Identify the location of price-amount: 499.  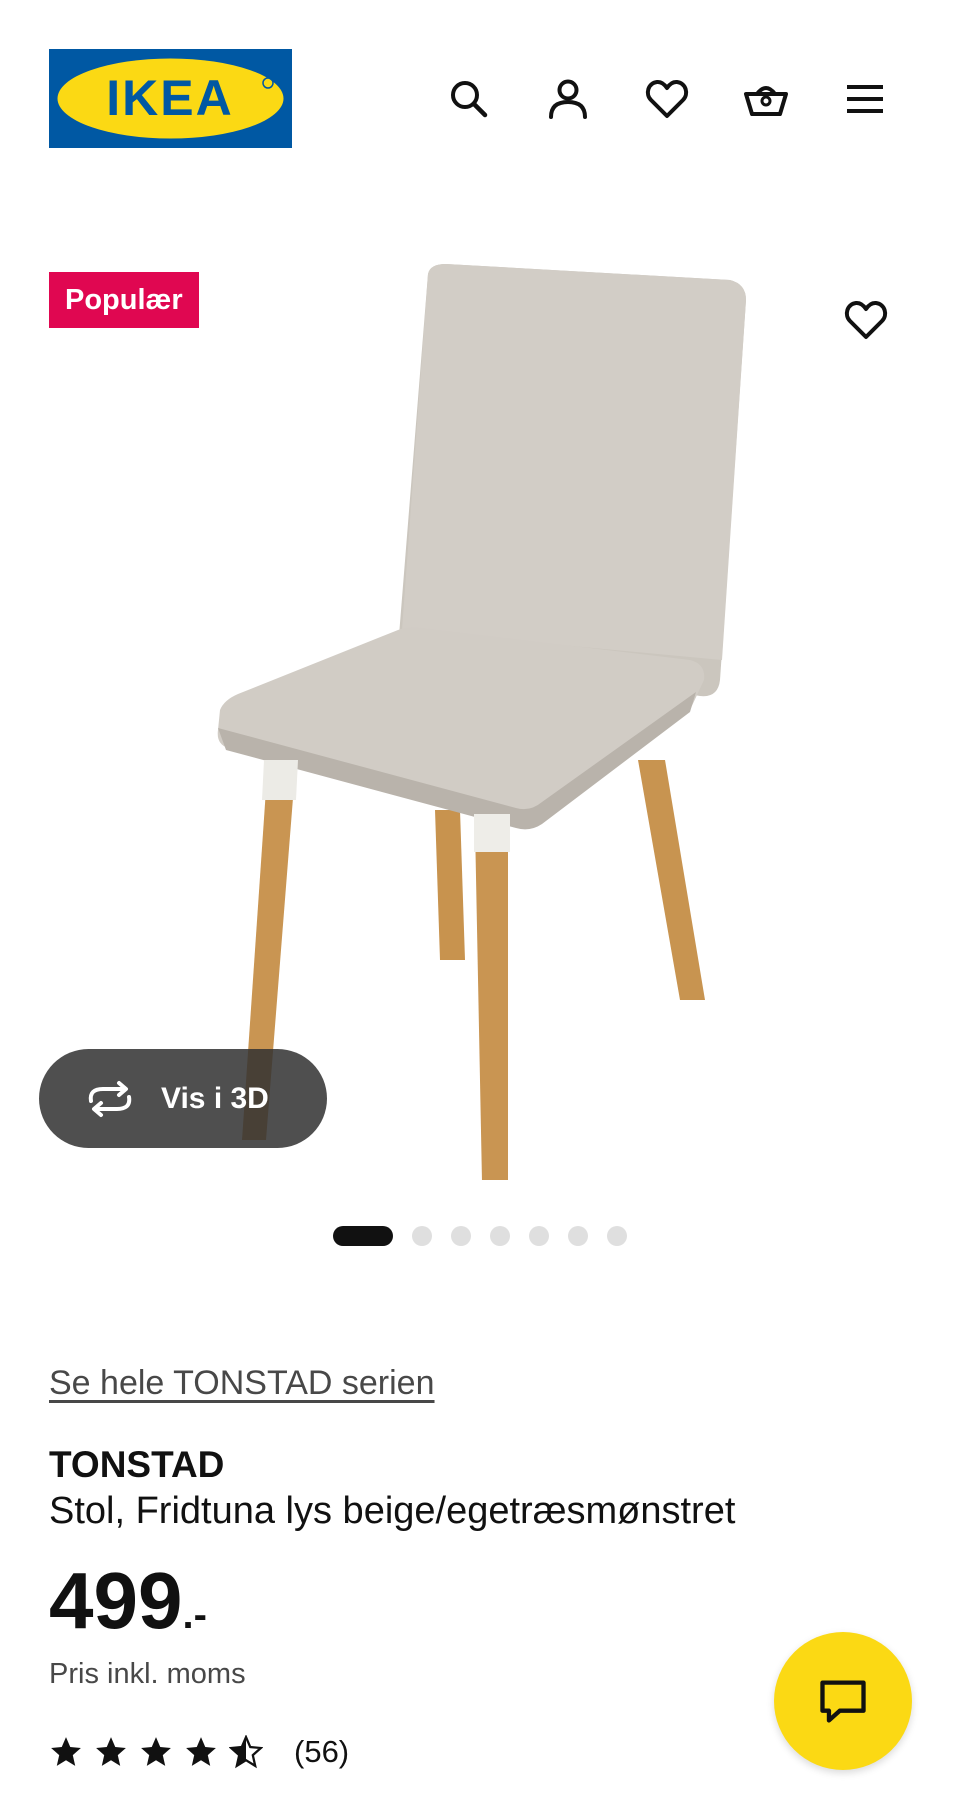
(116, 1600).